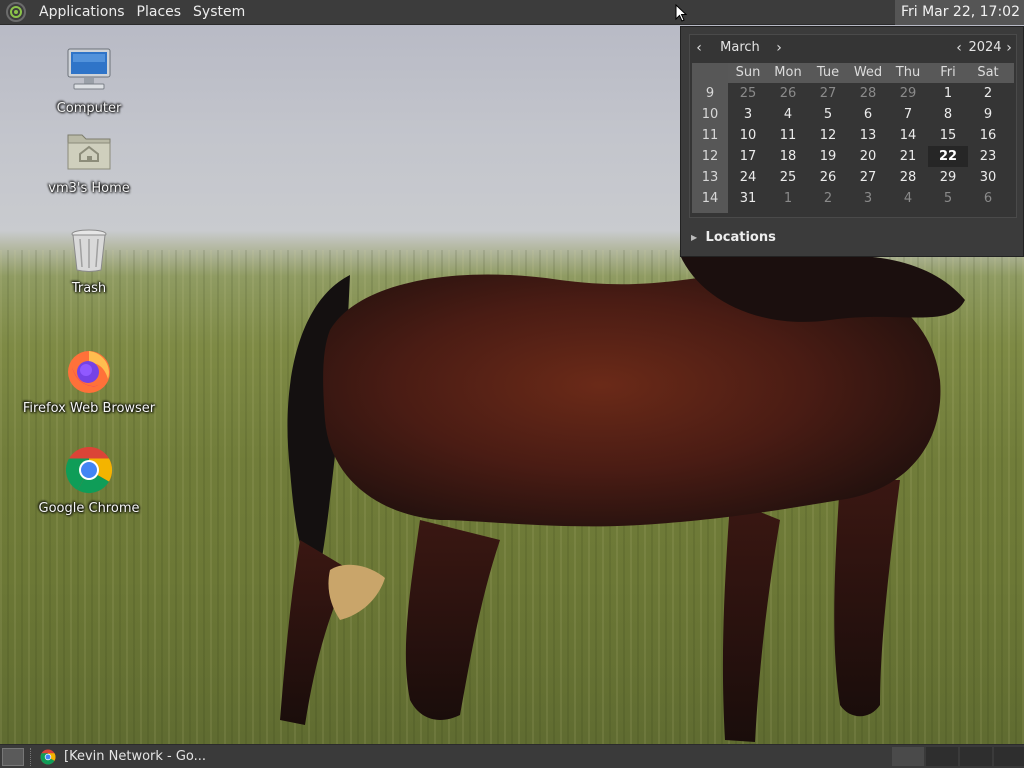 Image resolution: width=1024 pixels, height=768 pixels. What do you see at coordinates (89, 408) in the screenshot?
I see `desktop-icon-label: Firefox Web Browser` at bounding box center [89, 408].